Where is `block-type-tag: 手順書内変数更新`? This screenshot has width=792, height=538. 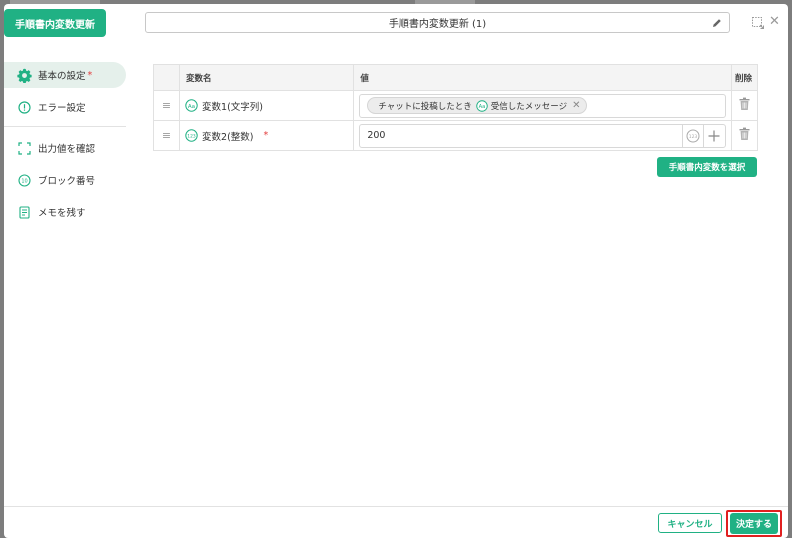
block-type-tag: 手順書内変数更新 is located at coordinates (55, 23).